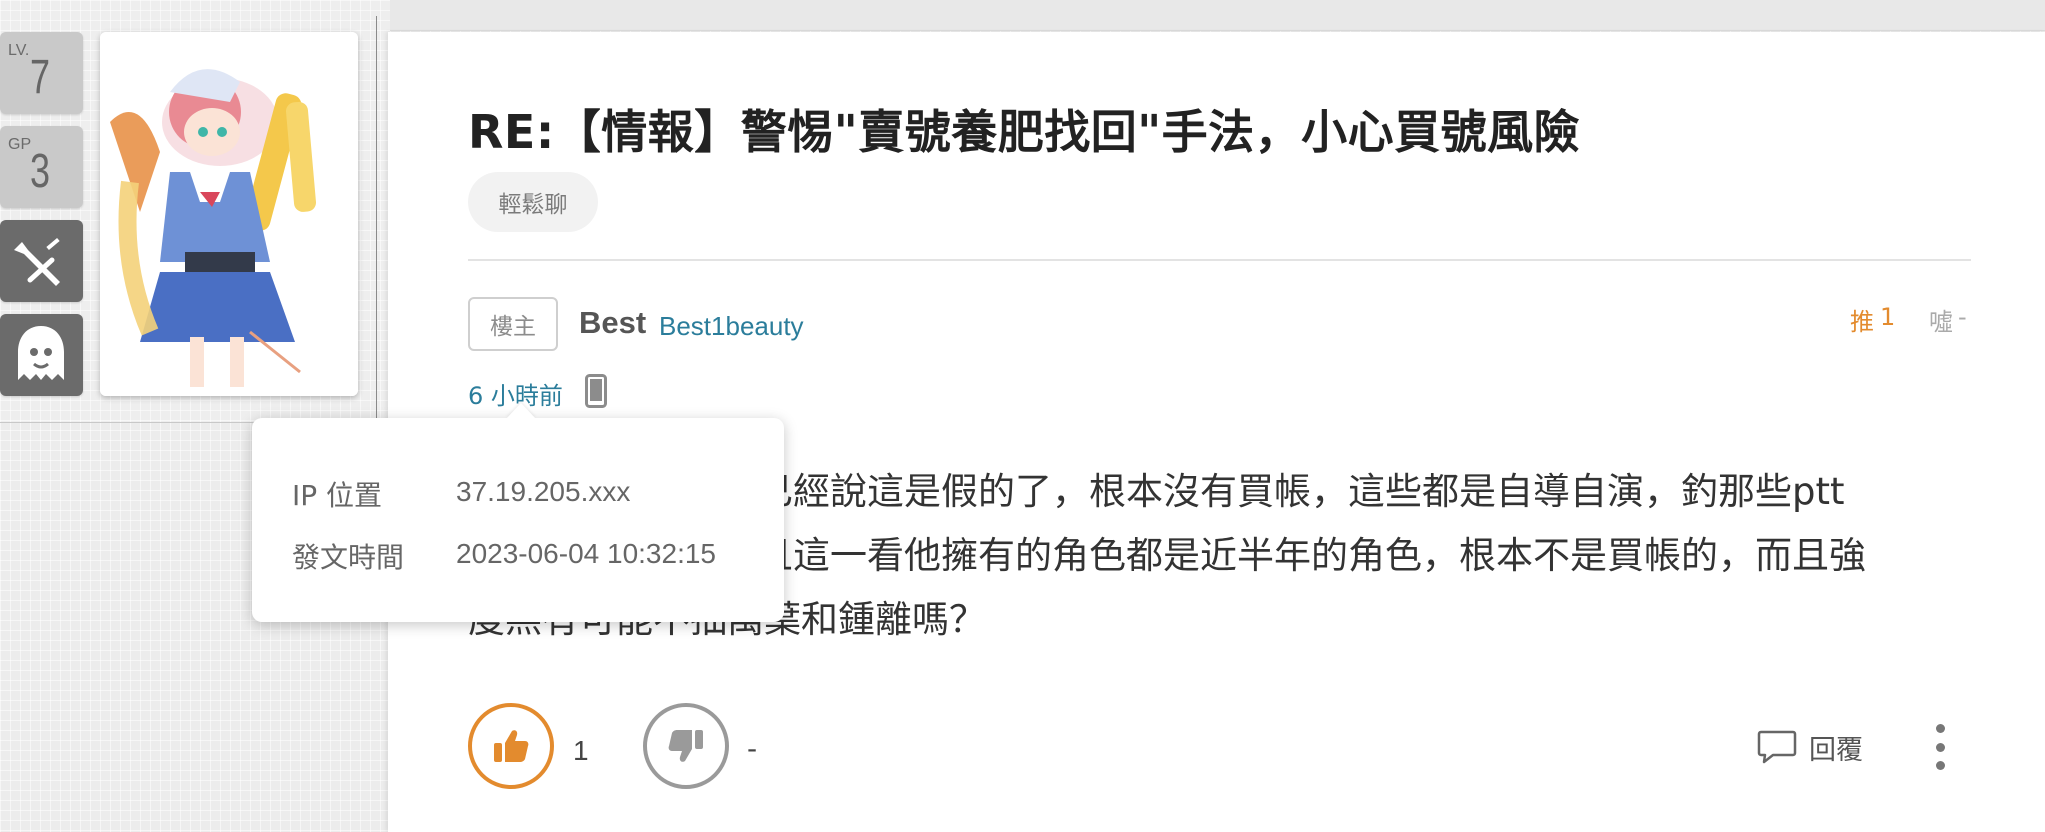  I want to click on thumbs-down-icon, so click(685, 746).